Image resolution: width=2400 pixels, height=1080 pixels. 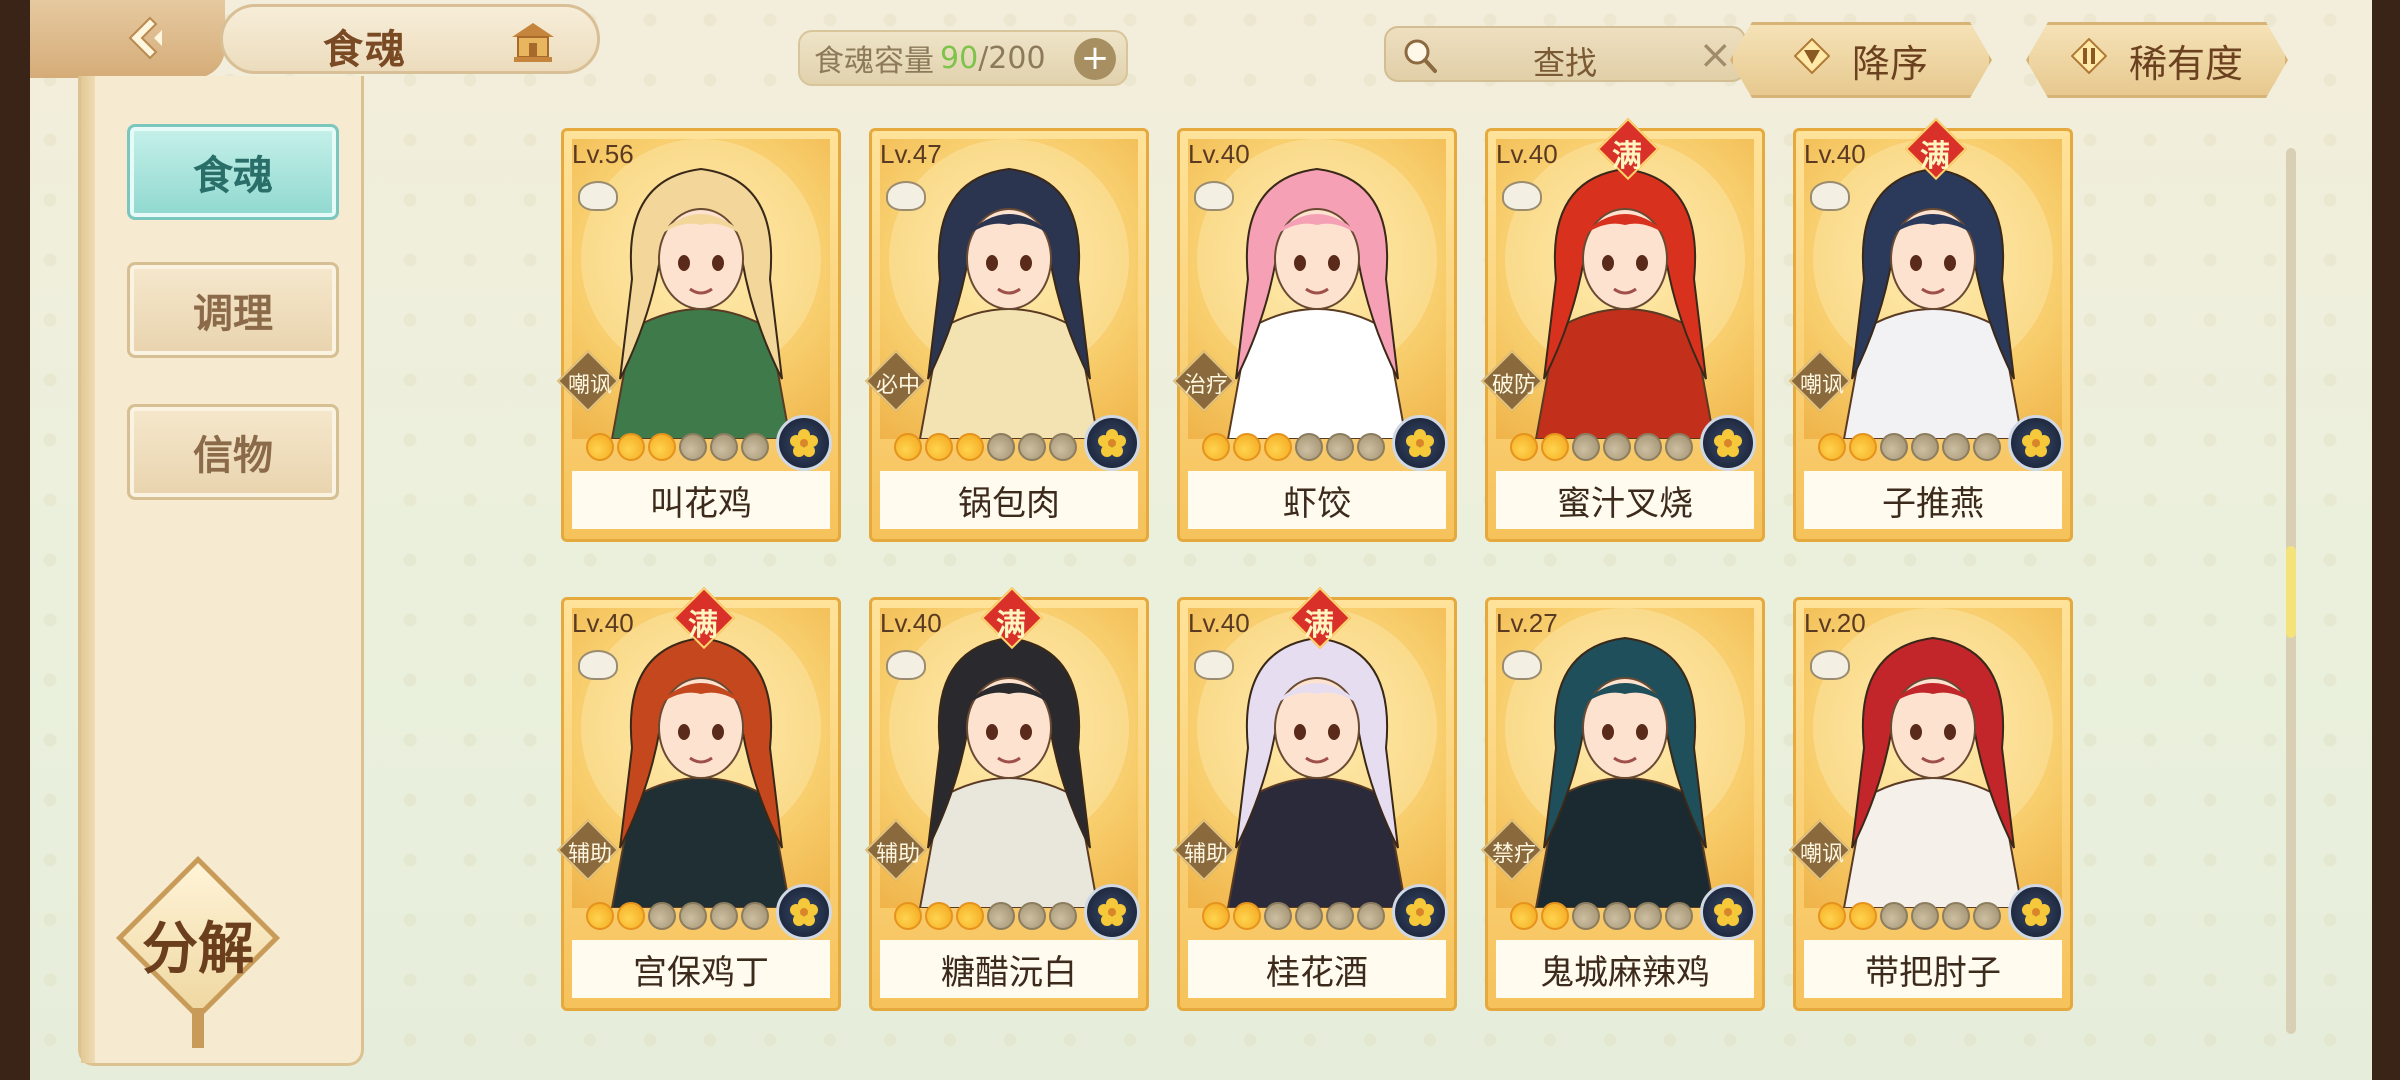 I want to click on back-arrow-icon, so click(x=145, y=38).